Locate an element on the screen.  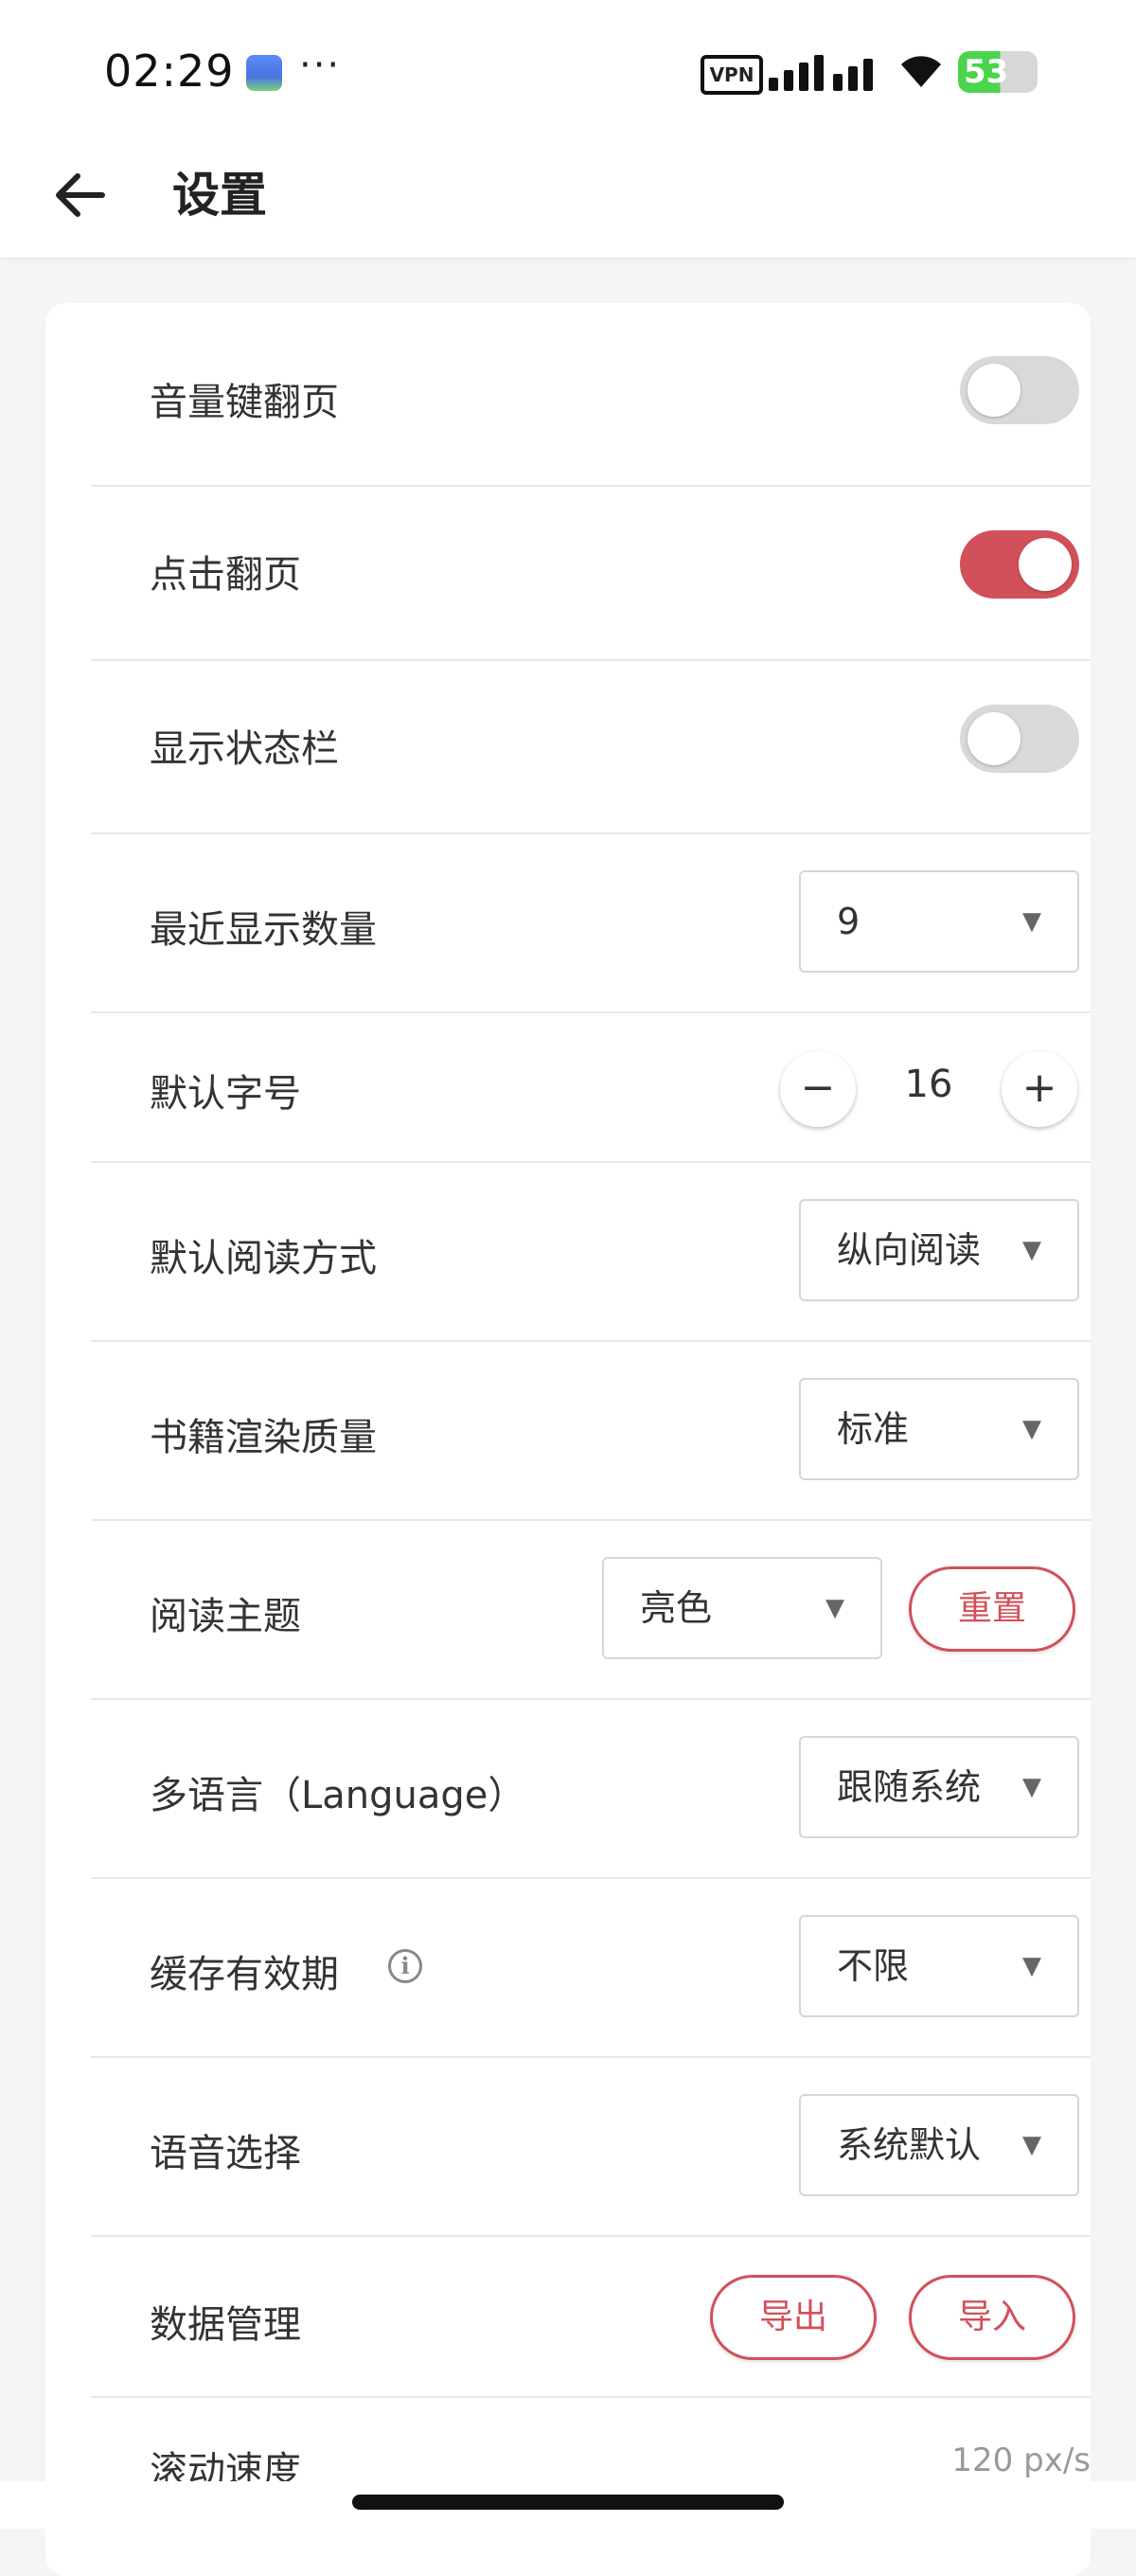
status-bar-toggle is located at coordinates (1019, 739).